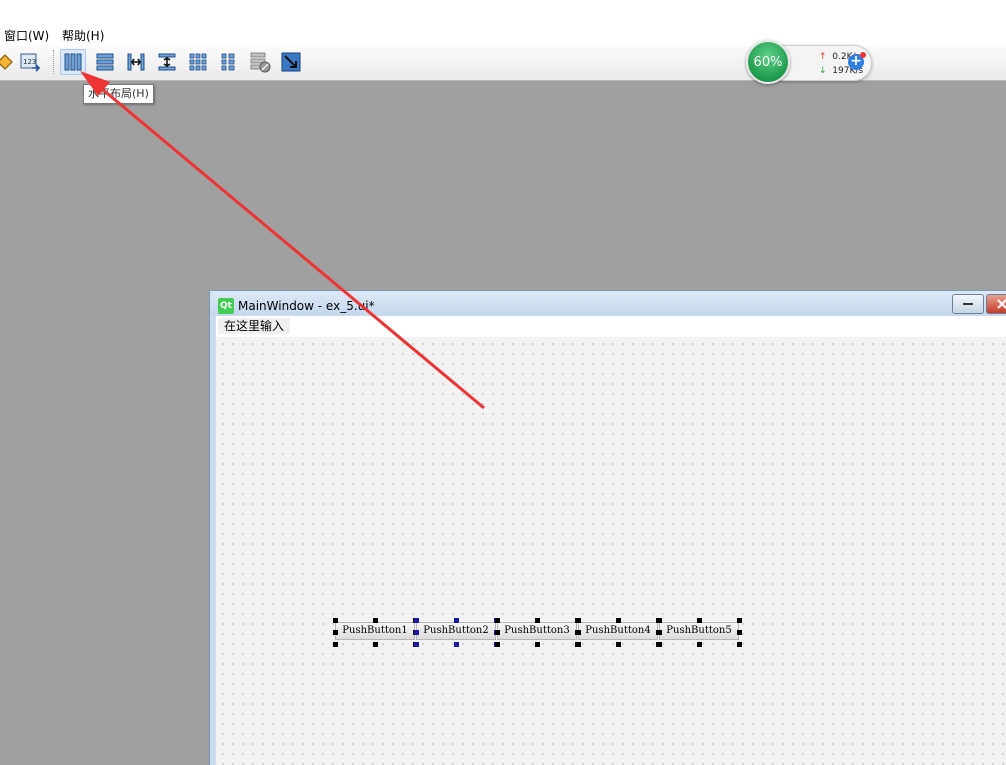 Image resolution: width=1006 pixels, height=765 pixels. I want to click on down-arrow-icon: ↓, so click(823, 71).